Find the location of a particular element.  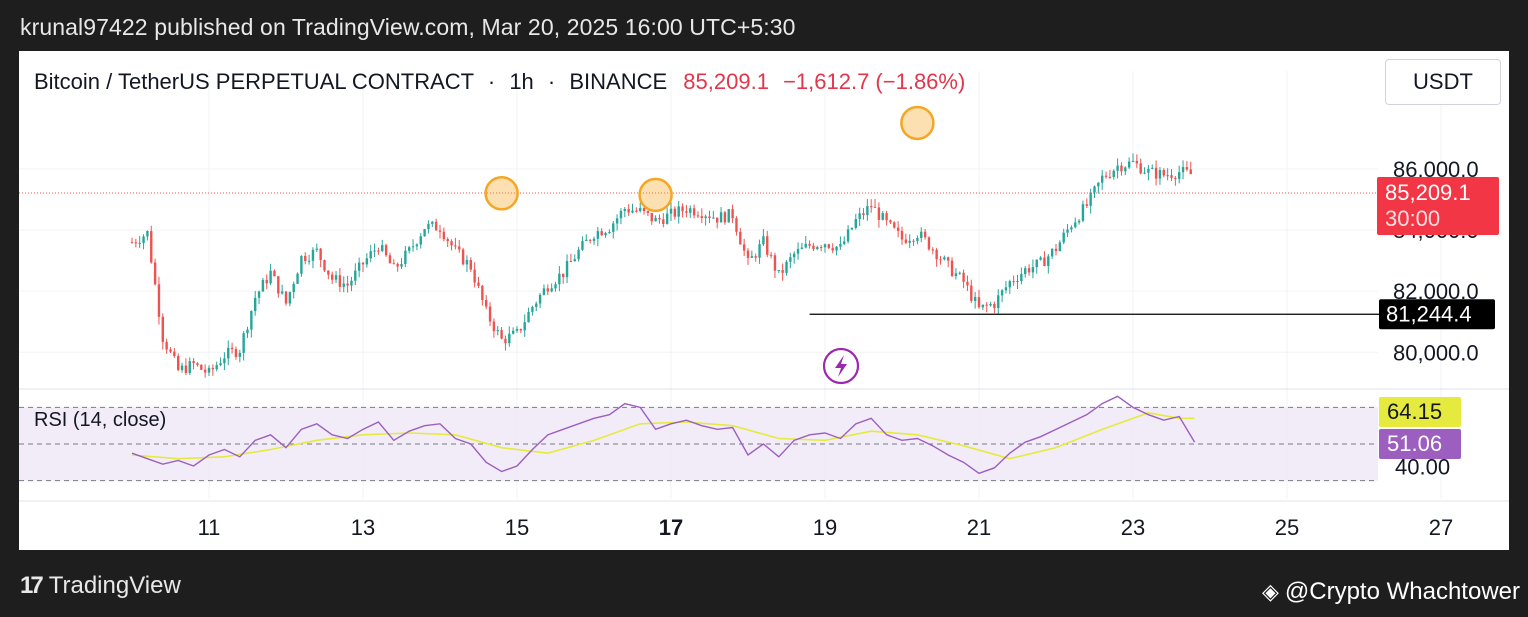

current-price-label: 85,209.1 is located at coordinates (1428, 192).